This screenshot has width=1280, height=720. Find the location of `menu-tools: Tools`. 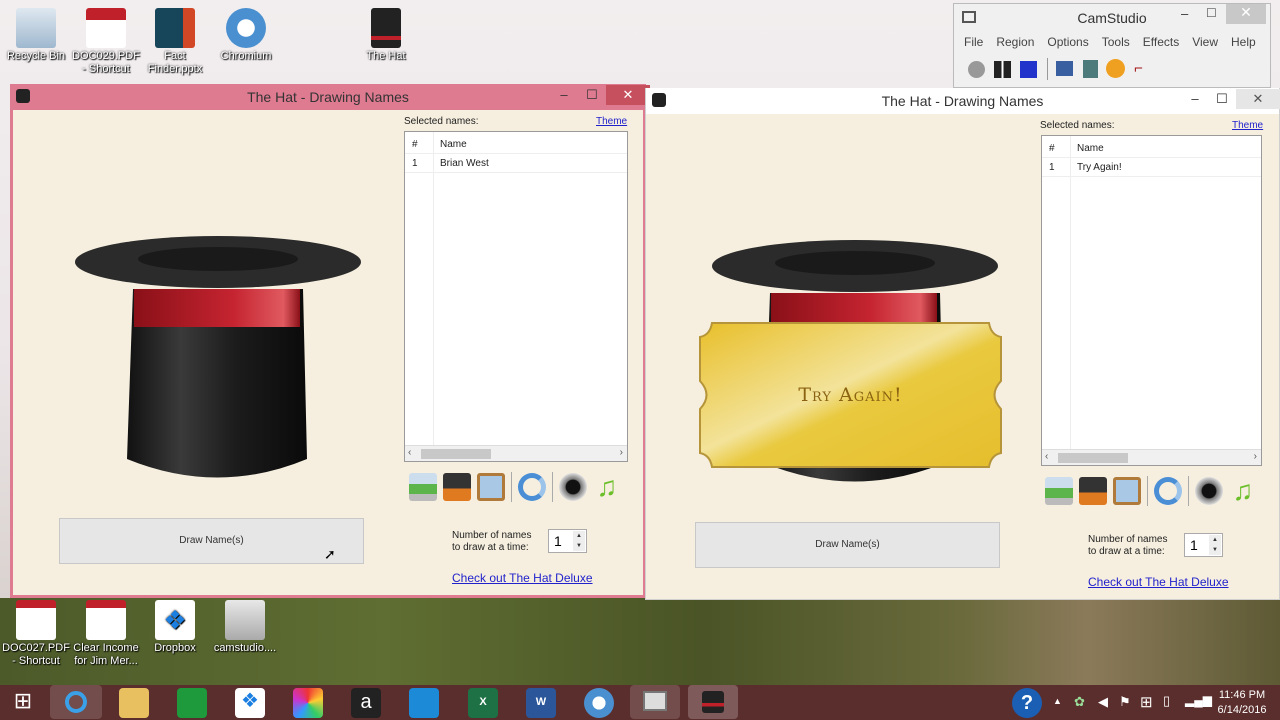

menu-tools: Tools is located at coordinates (1116, 42).